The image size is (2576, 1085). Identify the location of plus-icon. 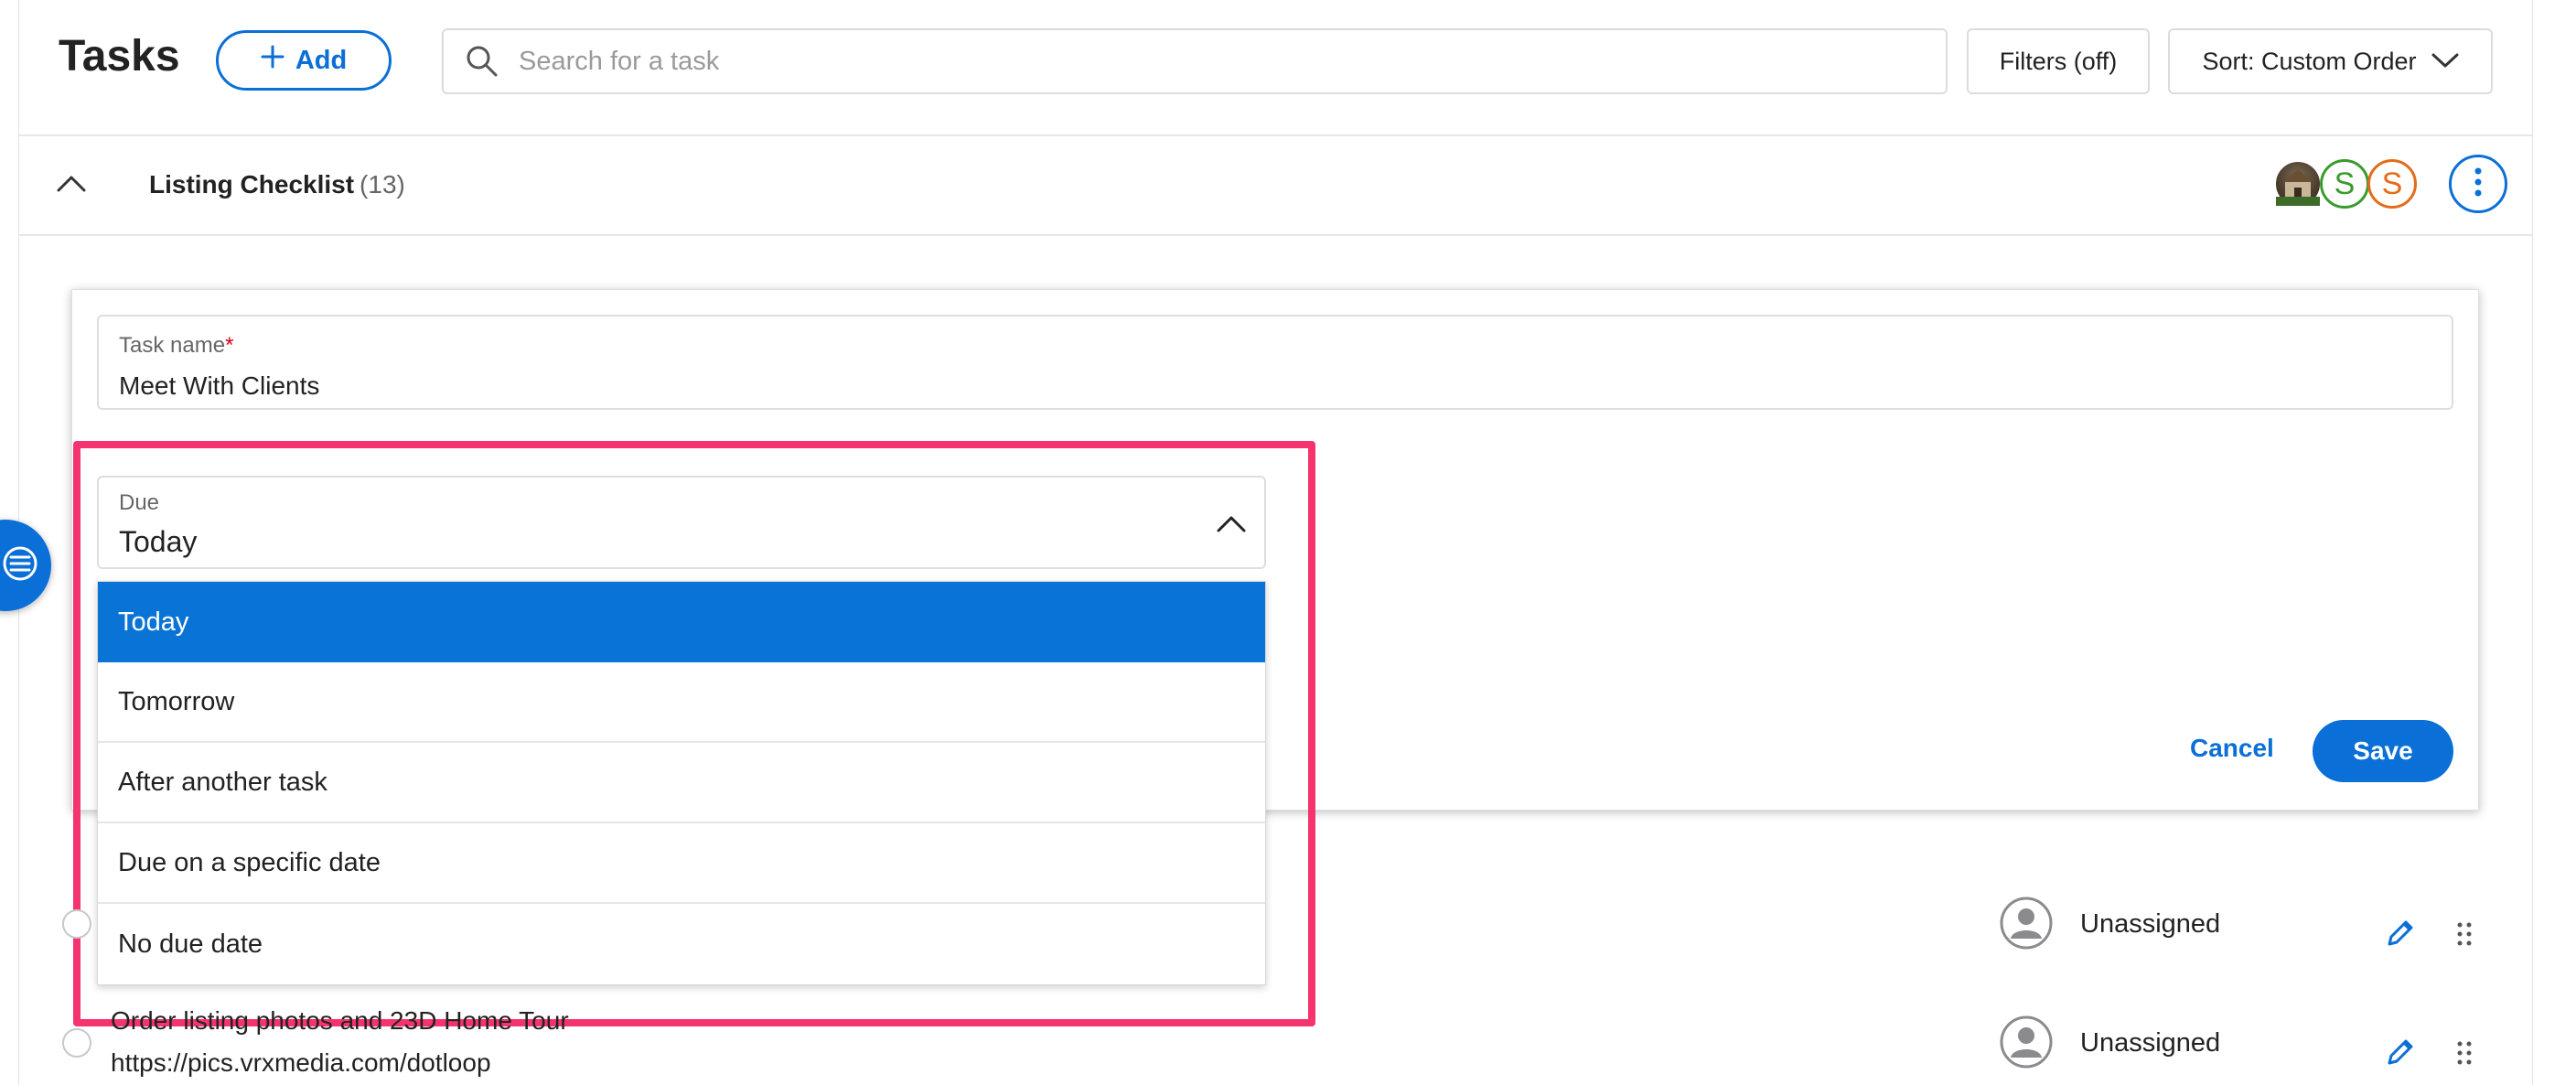
(272, 61).